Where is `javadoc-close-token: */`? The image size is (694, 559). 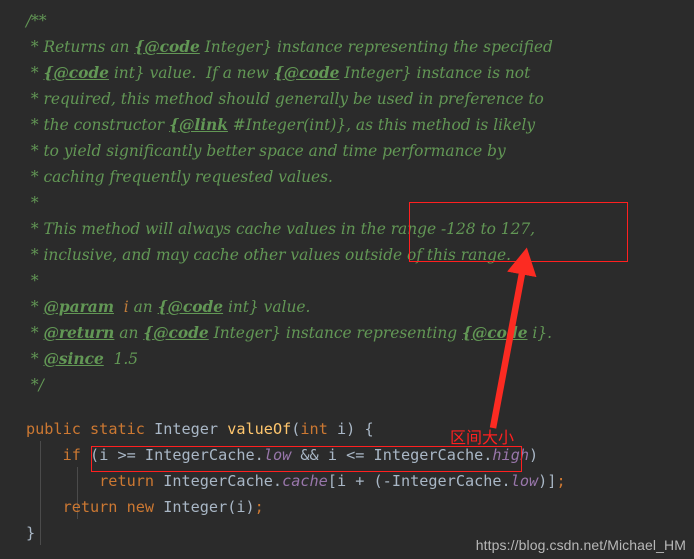
javadoc-close-token: */ is located at coordinates (35, 385).